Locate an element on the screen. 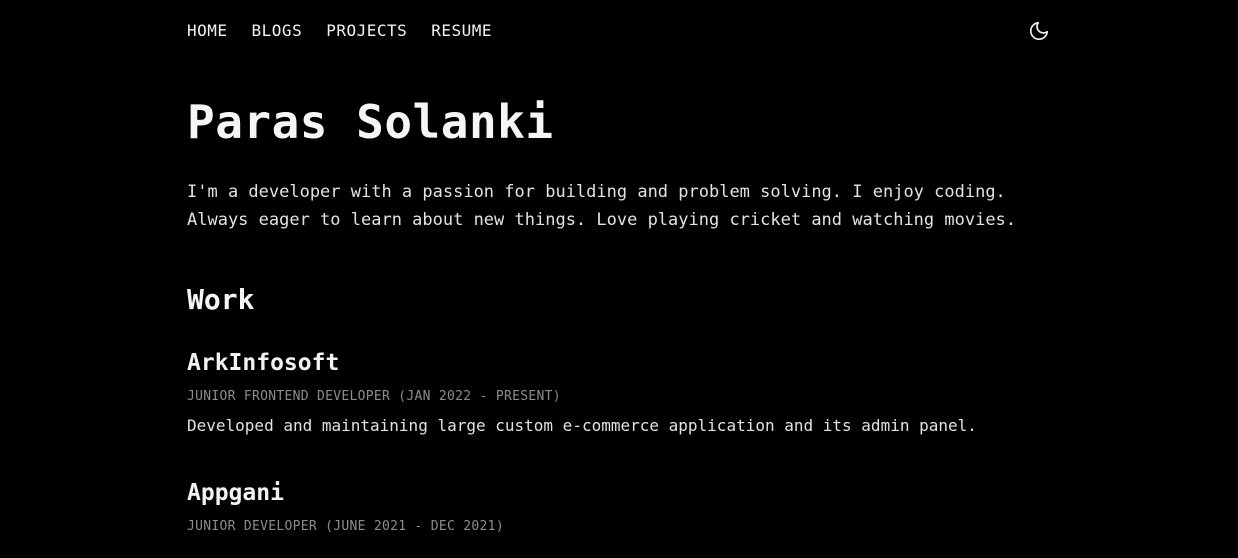  theme-toggle-button is located at coordinates (1039, 31).